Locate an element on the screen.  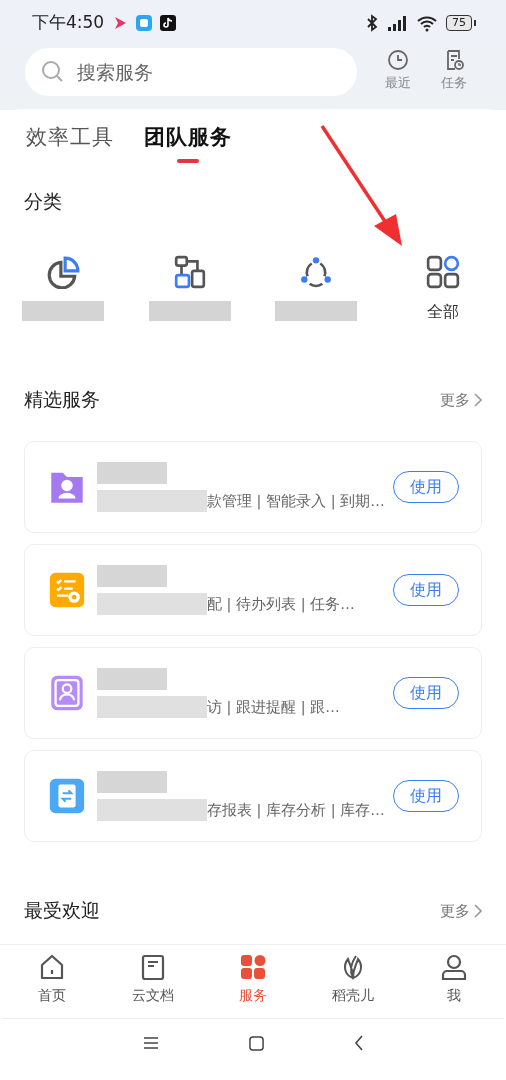
person-icon is located at coordinates (453, 967).